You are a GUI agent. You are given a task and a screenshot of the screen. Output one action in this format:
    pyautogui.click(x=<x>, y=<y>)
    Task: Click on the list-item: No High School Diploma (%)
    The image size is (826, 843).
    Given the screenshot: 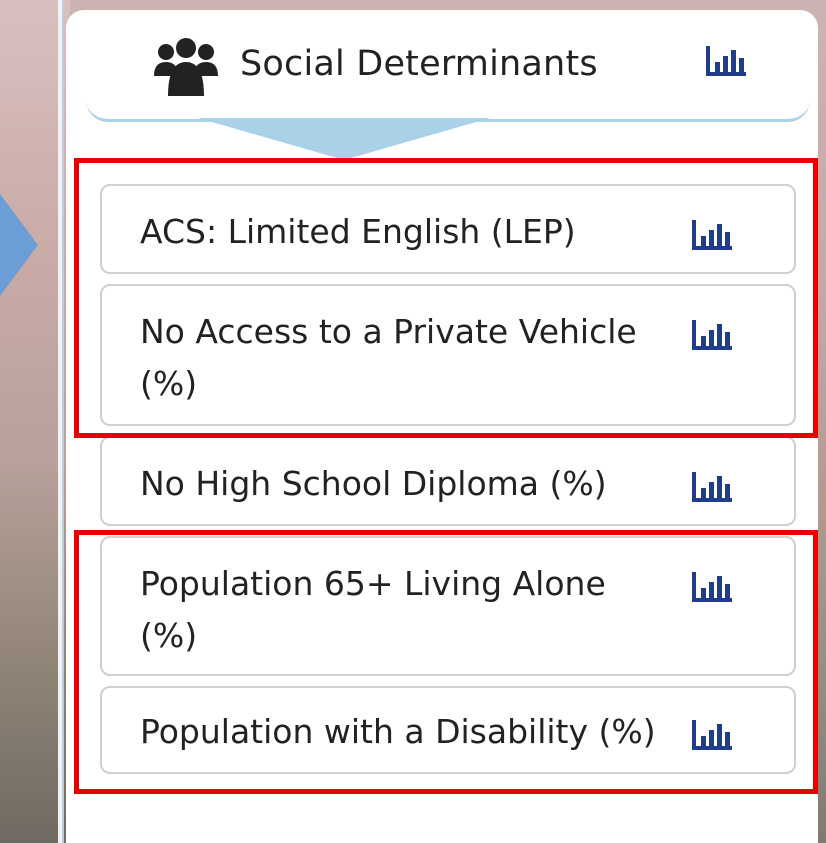 What is the action you would take?
    pyautogui.click(x=448, y=481)
    